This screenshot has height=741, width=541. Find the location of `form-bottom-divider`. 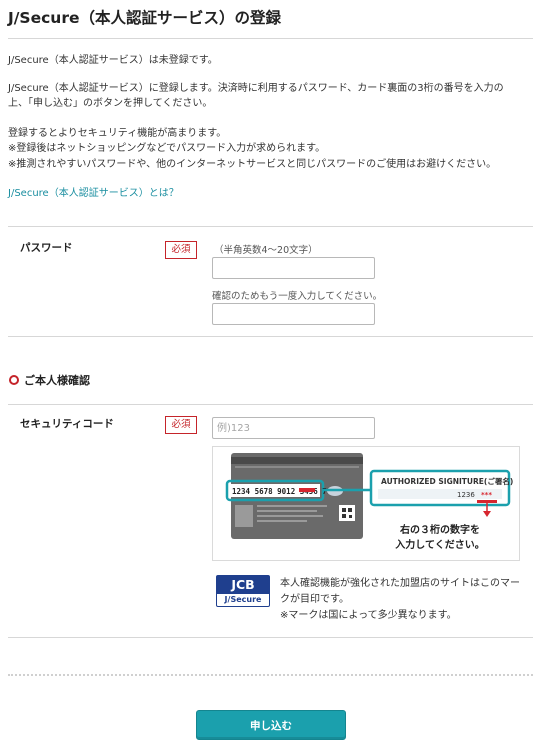

form-bottom-divider is located at coordinates (270, 637).